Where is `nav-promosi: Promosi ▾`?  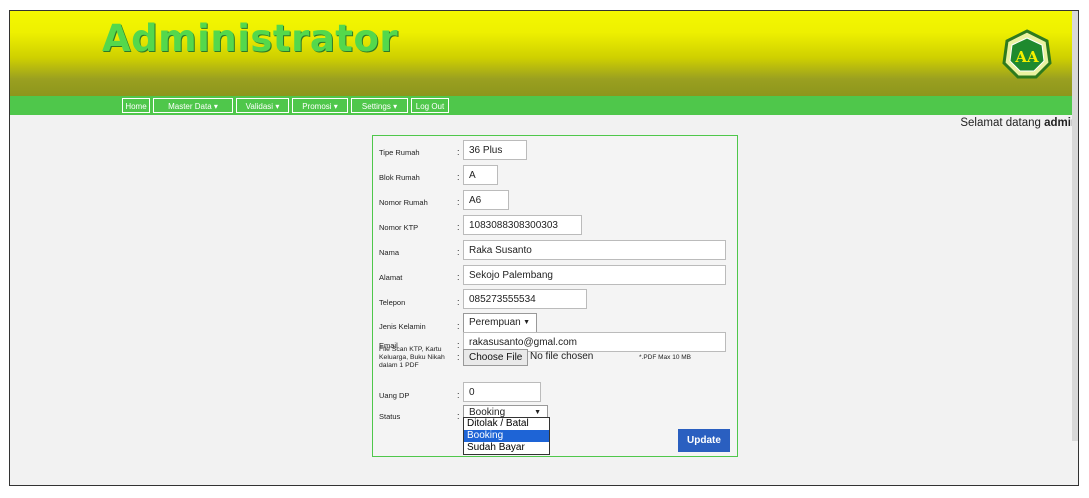
nav-promosi: Promosi ▾ is located at coordinates (320, 105).